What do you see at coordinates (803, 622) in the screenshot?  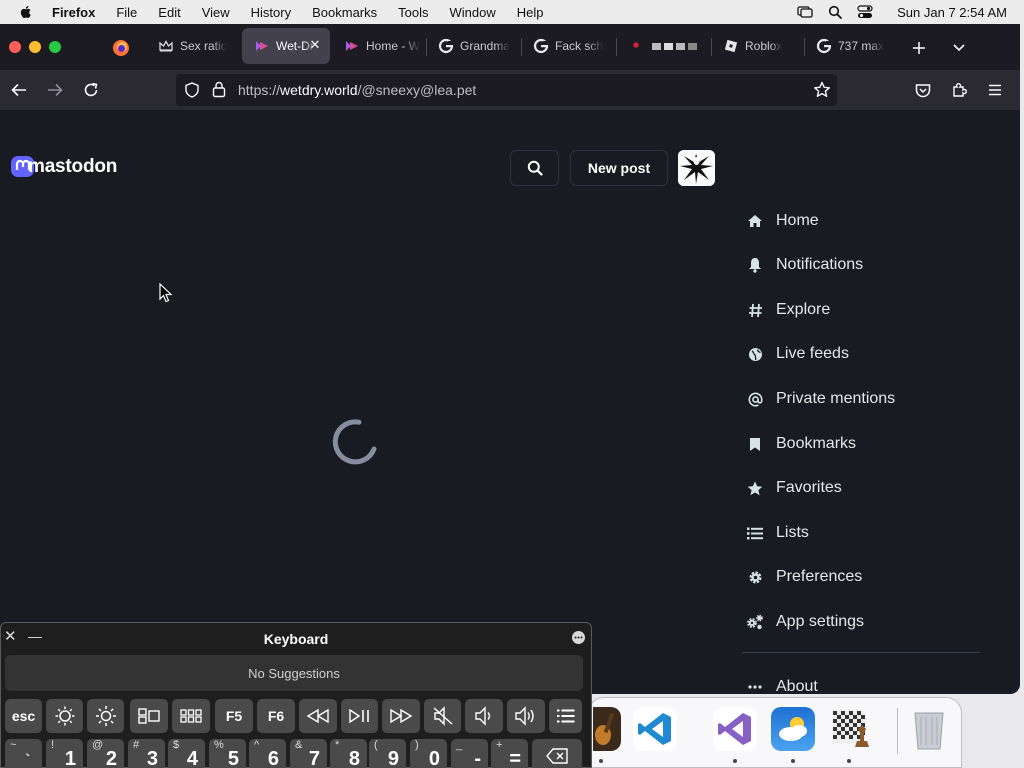 I see `nav-app-settings: App settings` at bounding box center [803, 622].